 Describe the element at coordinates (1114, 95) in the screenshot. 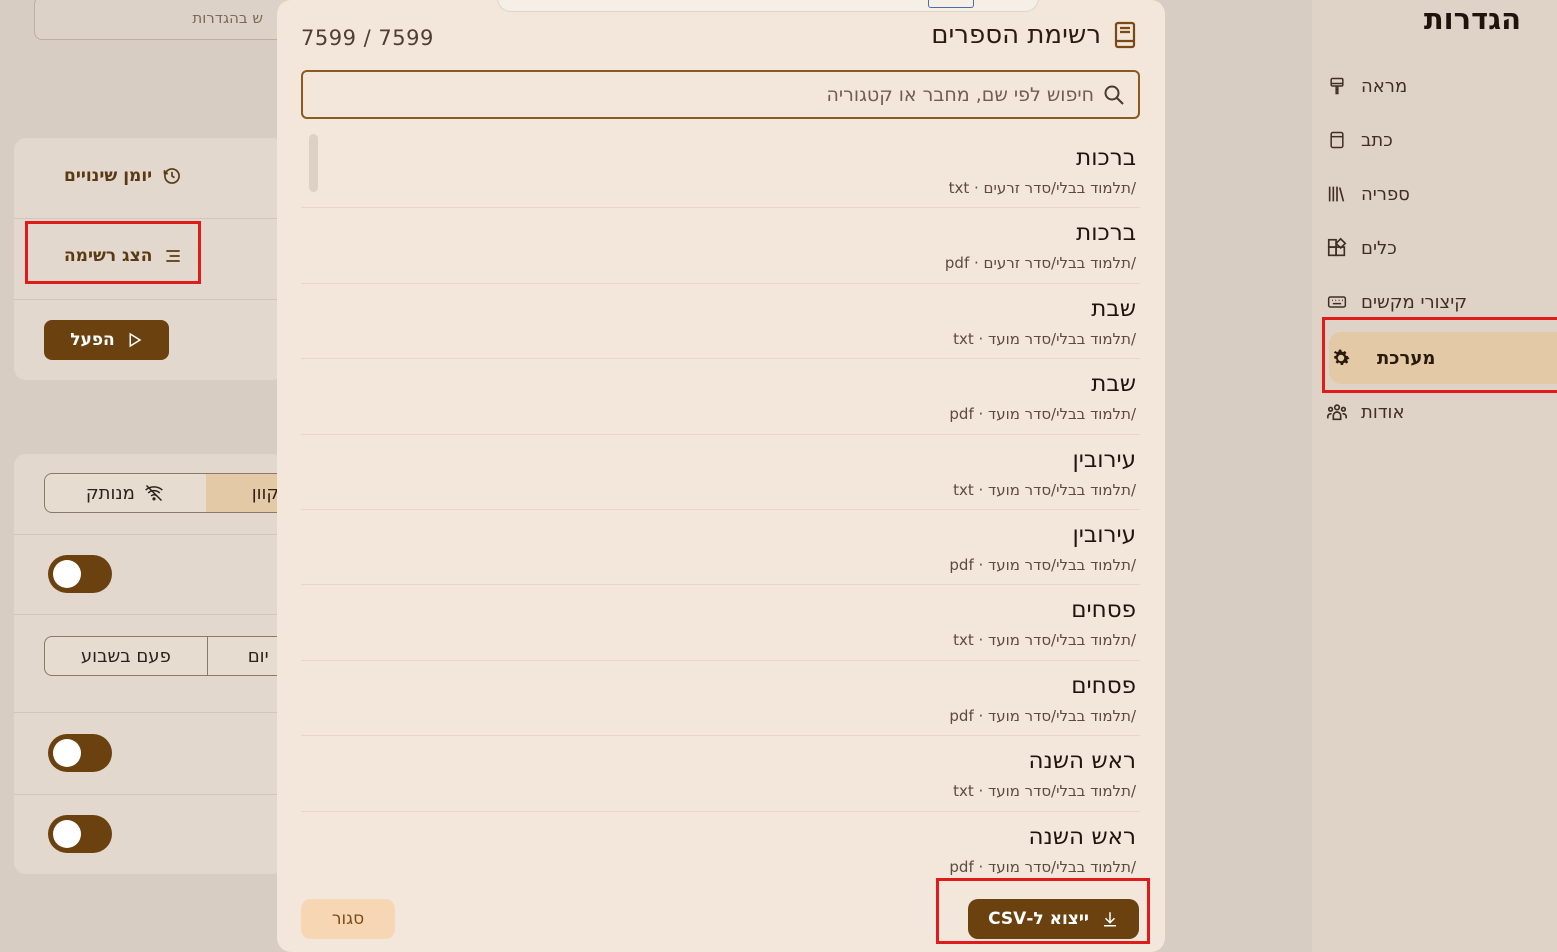

I see `search-icon` at that location.